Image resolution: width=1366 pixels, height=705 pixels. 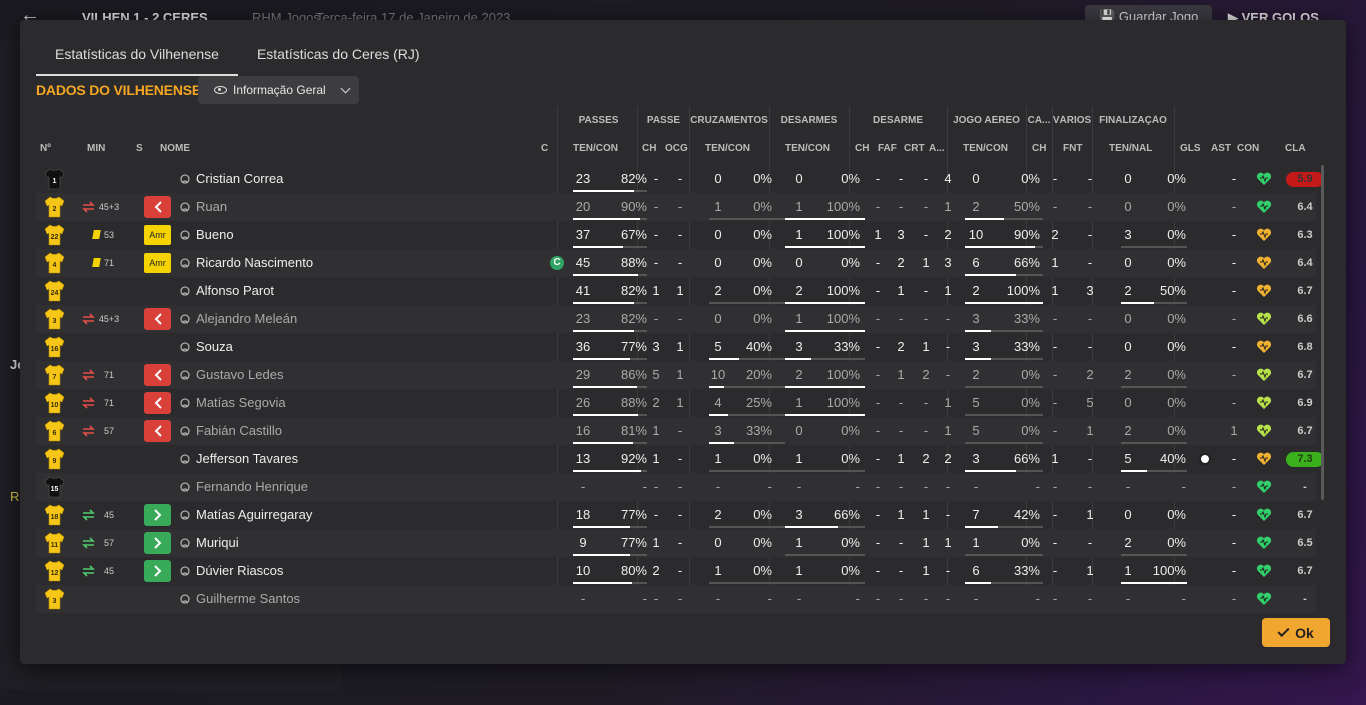 What do you see at coordinates (976, 262) in the screenshot?
I see `stat-aa: 6` at bounding box center [976, 262].